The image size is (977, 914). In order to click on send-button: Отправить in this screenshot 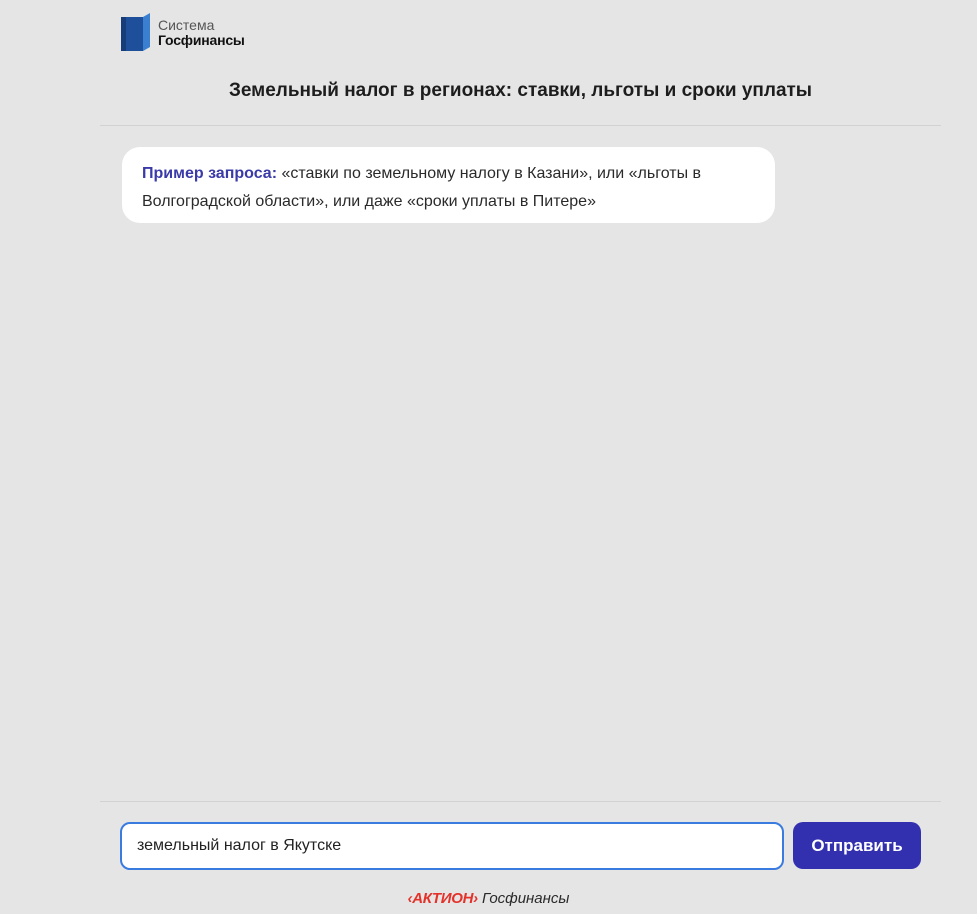, I will do `click(857, 845)`.